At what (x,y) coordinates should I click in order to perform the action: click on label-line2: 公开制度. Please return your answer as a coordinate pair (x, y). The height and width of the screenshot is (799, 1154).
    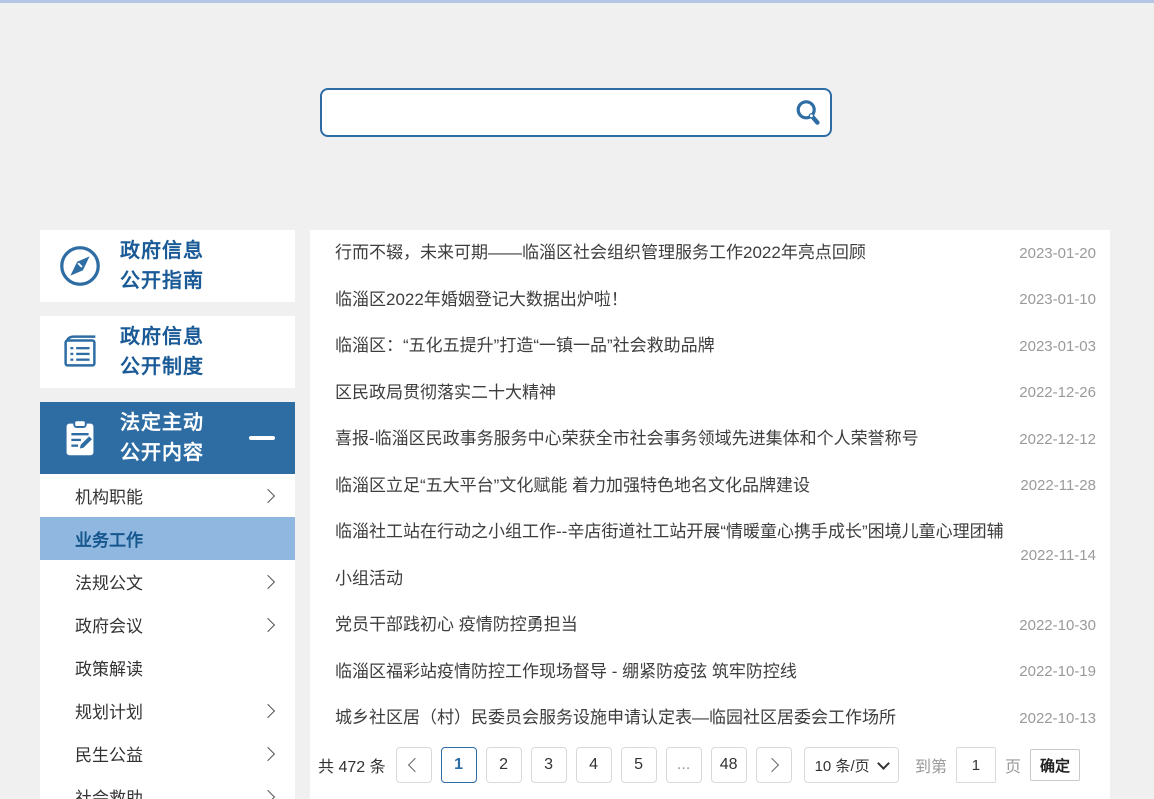
    Looking at the image, I should click on (162, 367).